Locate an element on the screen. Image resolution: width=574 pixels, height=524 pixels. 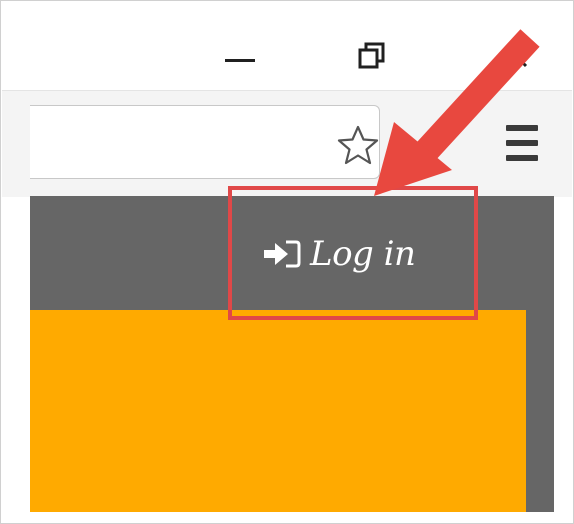
address-bar is located at coordinates (205, 142).